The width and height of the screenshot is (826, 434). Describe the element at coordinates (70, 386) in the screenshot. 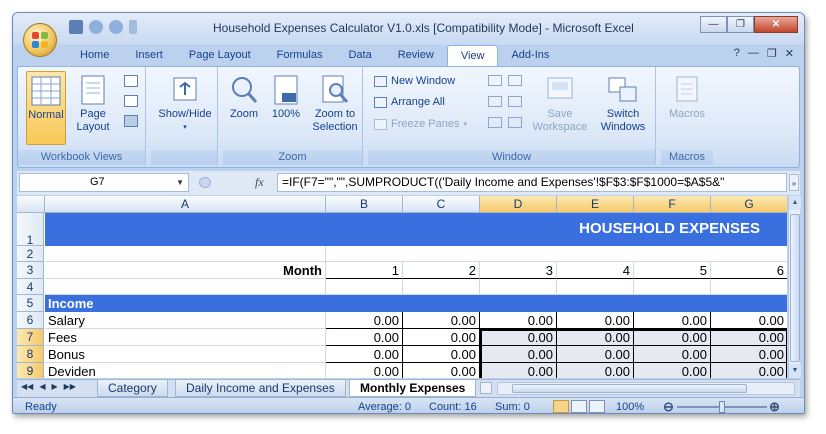

I see `last-sheet-icon: ▶▶` at that location.